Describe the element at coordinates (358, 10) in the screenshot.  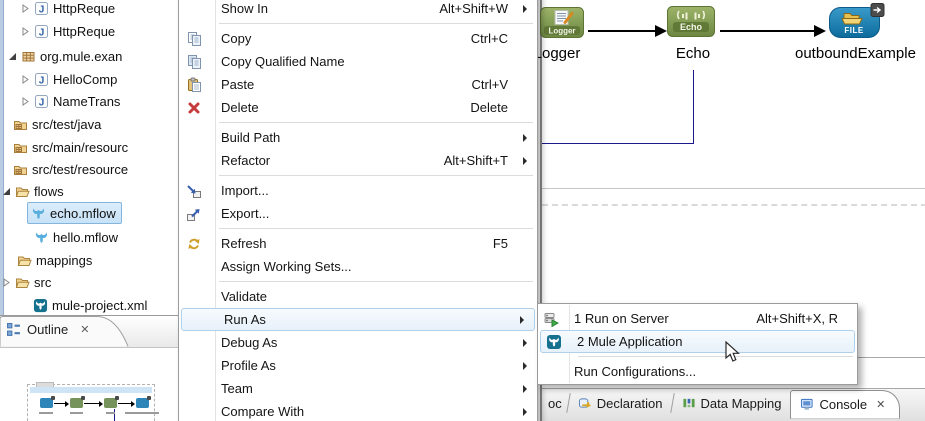
I see `menu-item-show-in: Show In Alt+Shift+W` at that location.